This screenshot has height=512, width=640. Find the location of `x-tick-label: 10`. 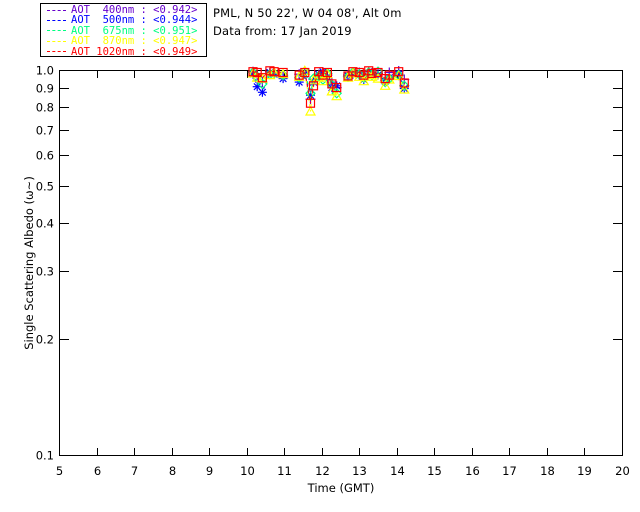

x-tick-label: 10 is located at coordinates (247, 471).